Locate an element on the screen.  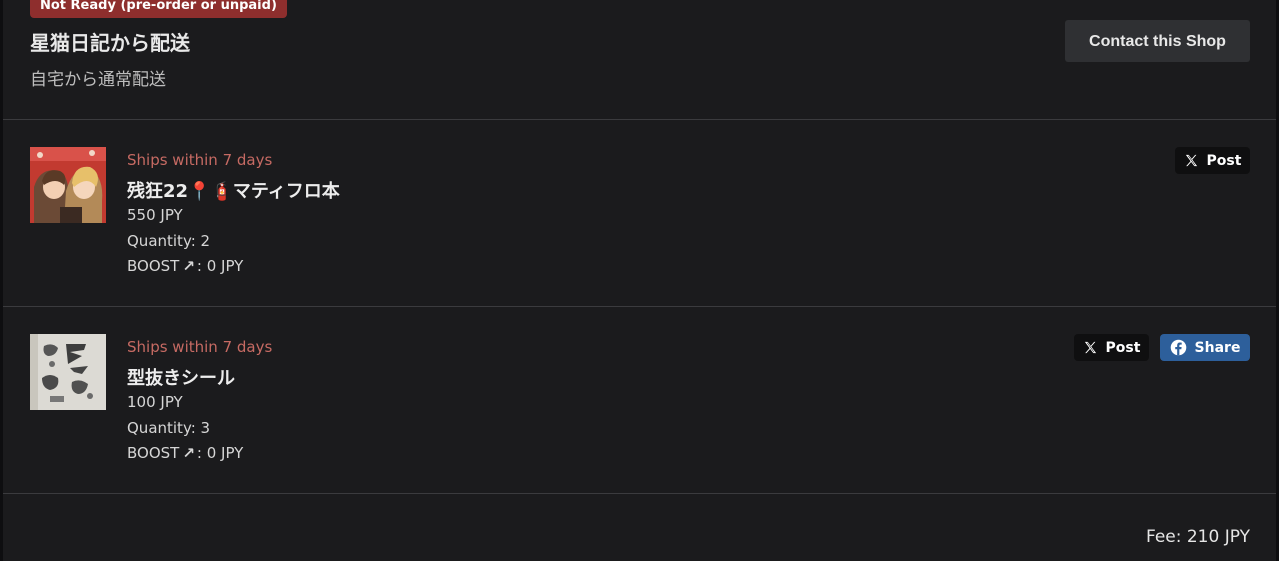
shipping-method: 自宅から通常配送 is located at coordinates (98, 80).